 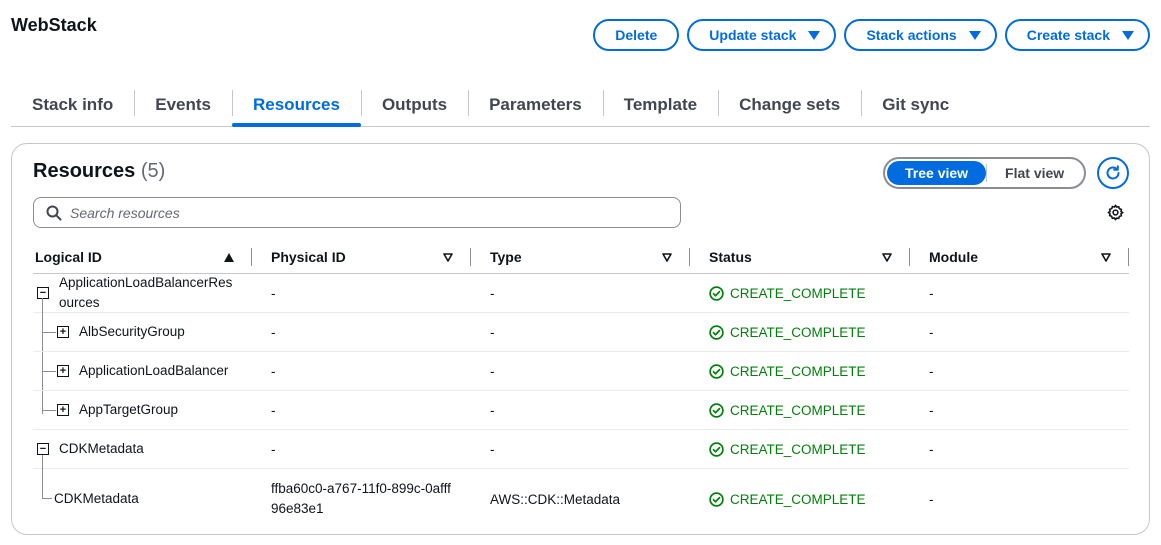 What do you see at coordinates (142, 499) in the screenshot?
I see `logical-id-cell: CDKMetadata` at bounding box center [142, 499].